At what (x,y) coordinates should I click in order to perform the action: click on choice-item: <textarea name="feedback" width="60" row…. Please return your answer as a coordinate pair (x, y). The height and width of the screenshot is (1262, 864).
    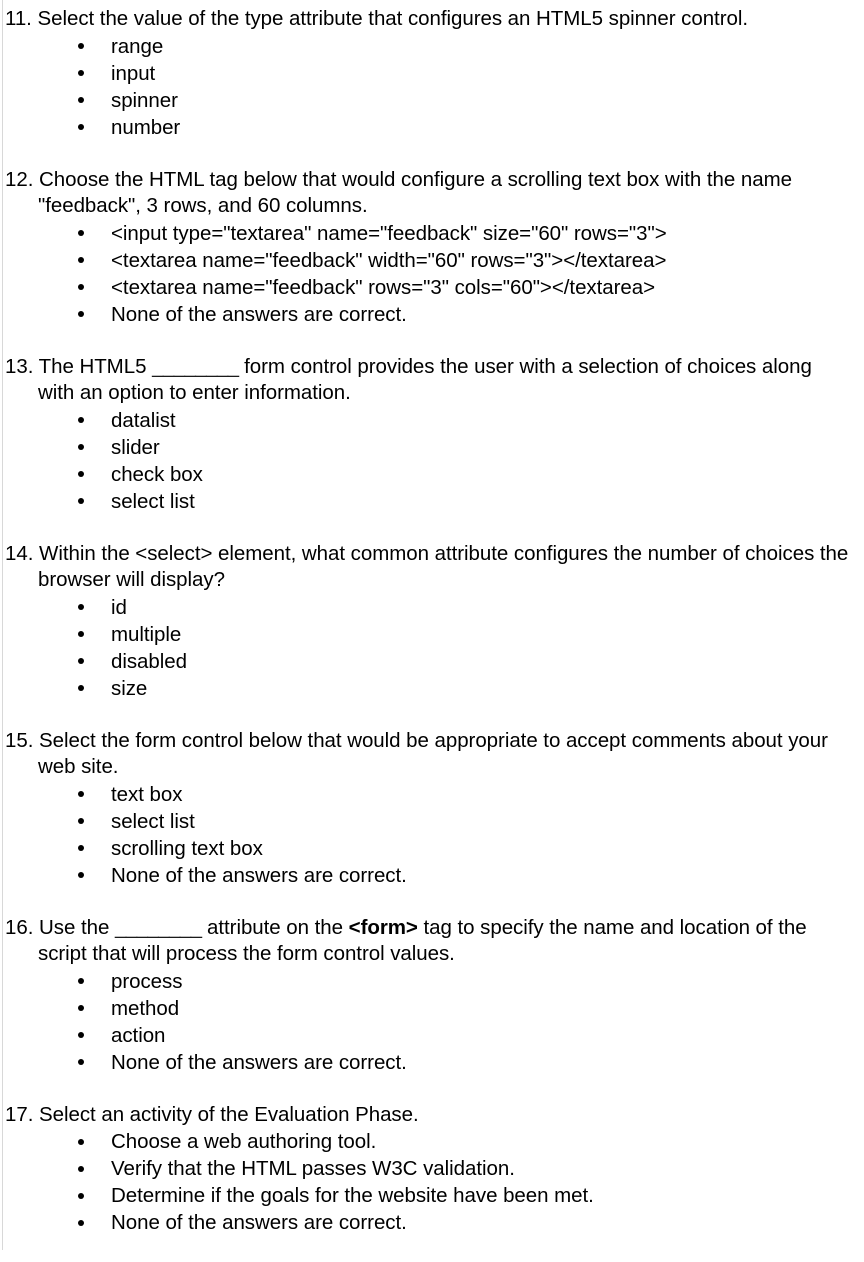
    Looking at the image, I should click on (432, 260).